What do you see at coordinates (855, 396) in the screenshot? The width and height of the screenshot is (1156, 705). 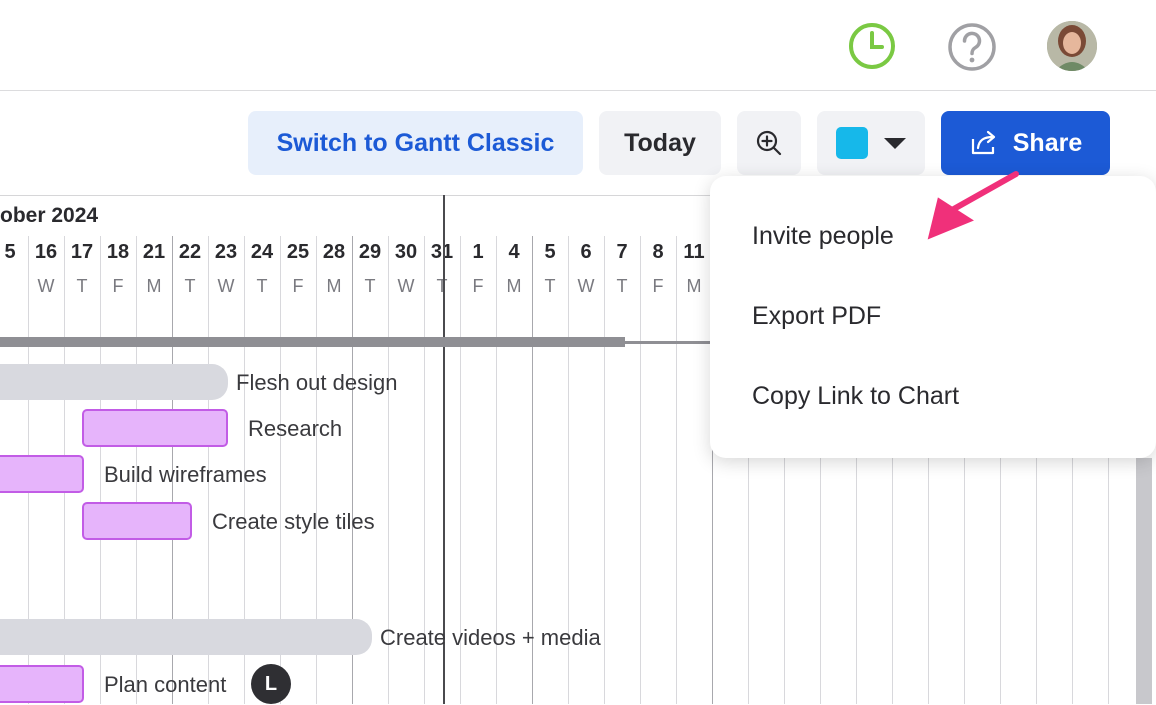 I see `menu-item-copy-link: Copy Link to Chart` at bounding box center [855, 396].